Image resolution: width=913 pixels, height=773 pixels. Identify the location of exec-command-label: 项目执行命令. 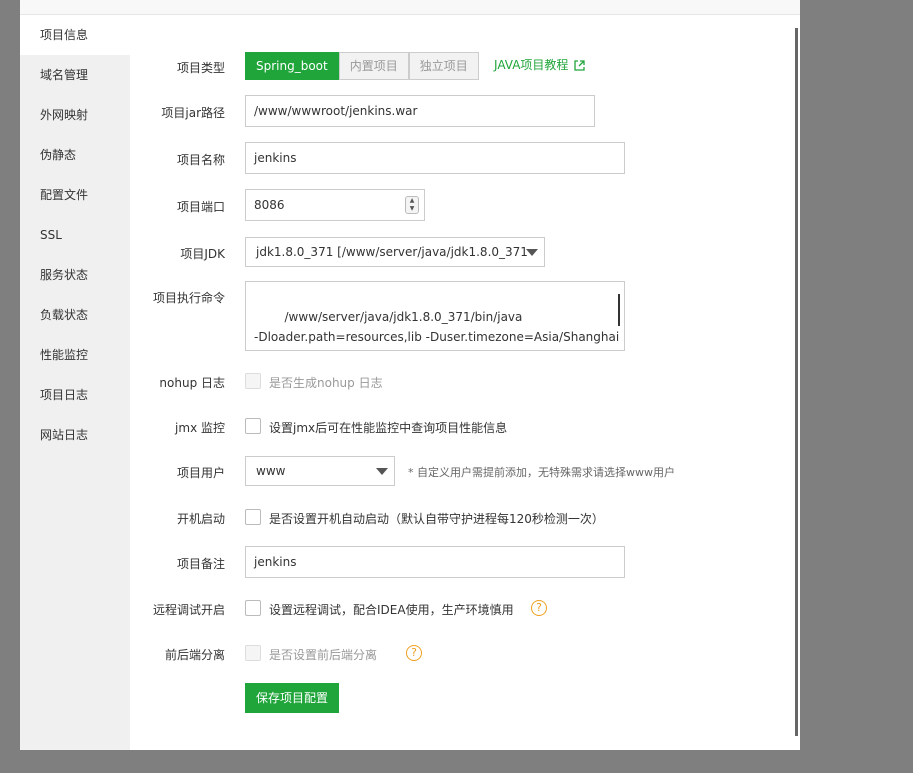
(188, 298).